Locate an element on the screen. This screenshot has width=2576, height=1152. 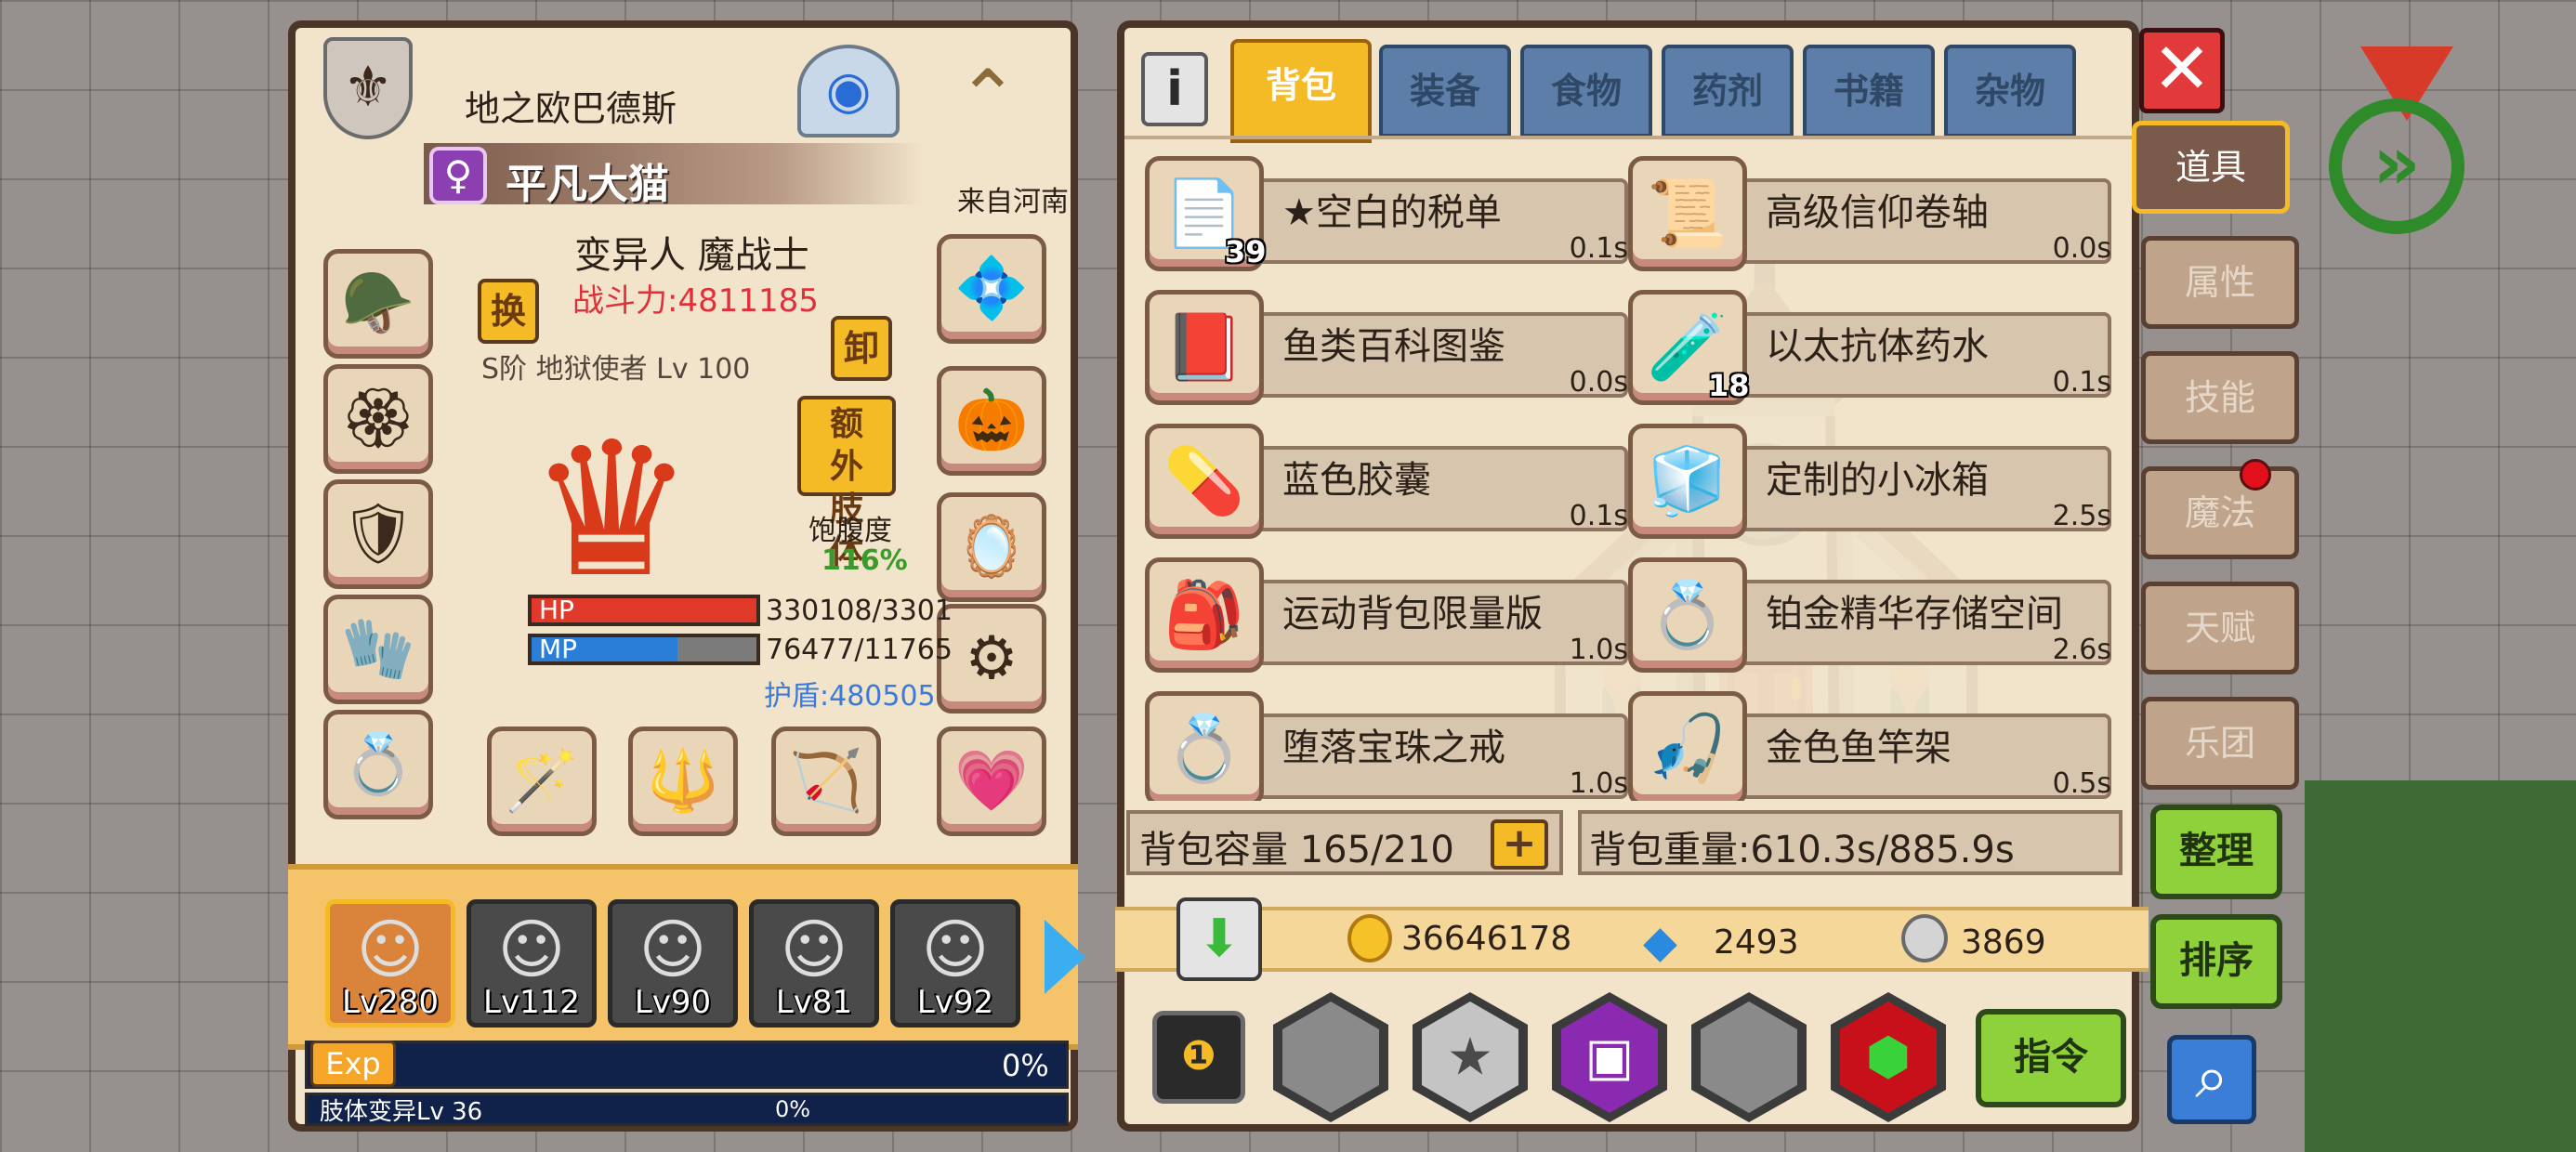
machine-icon: ⚙ is located at coordinates (992, 658).